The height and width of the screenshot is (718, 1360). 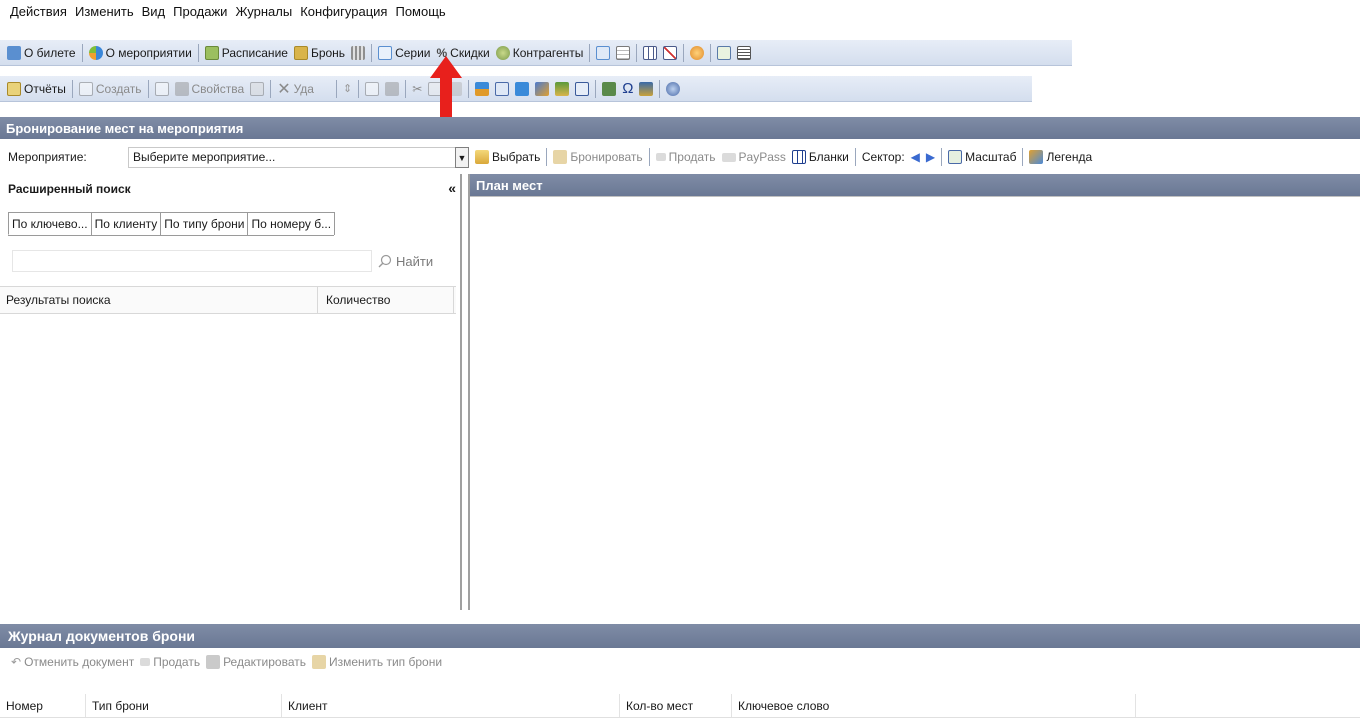 I want to click on reports-button: Отчёты, so click(x=36, y=89).